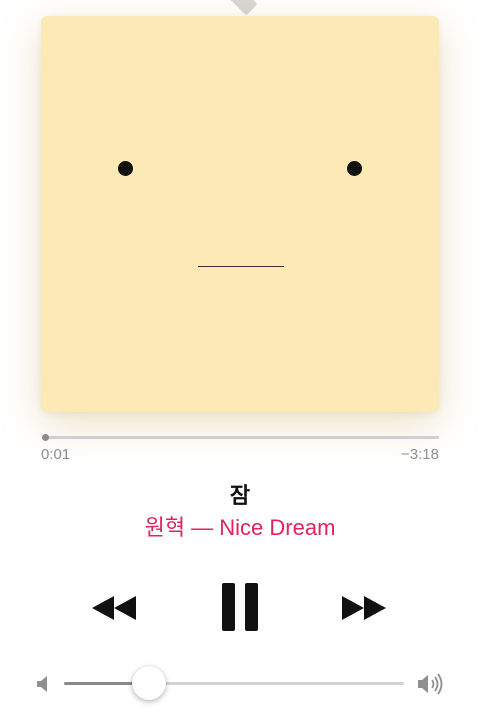 The image size is (480, 720). What do you see at coordinates (42, 684) in the screenshot?
I see `speaker-low-icon` at bounding box center [42, 684].